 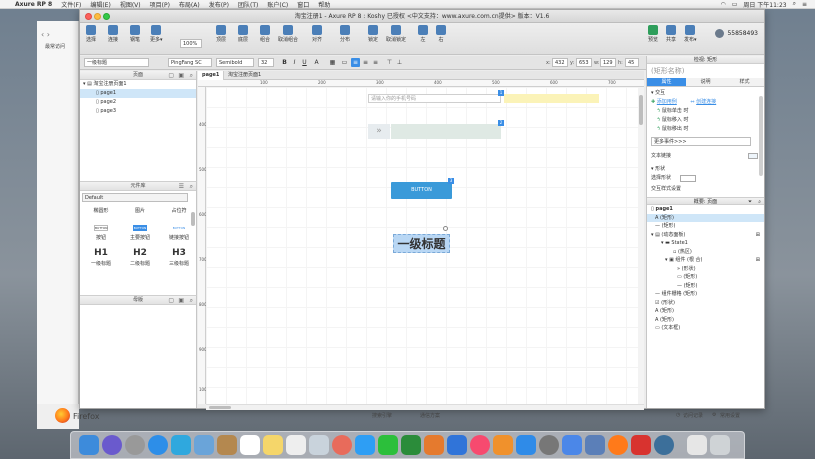 I want to click on numbers-icon, so click(x=411, y=445).